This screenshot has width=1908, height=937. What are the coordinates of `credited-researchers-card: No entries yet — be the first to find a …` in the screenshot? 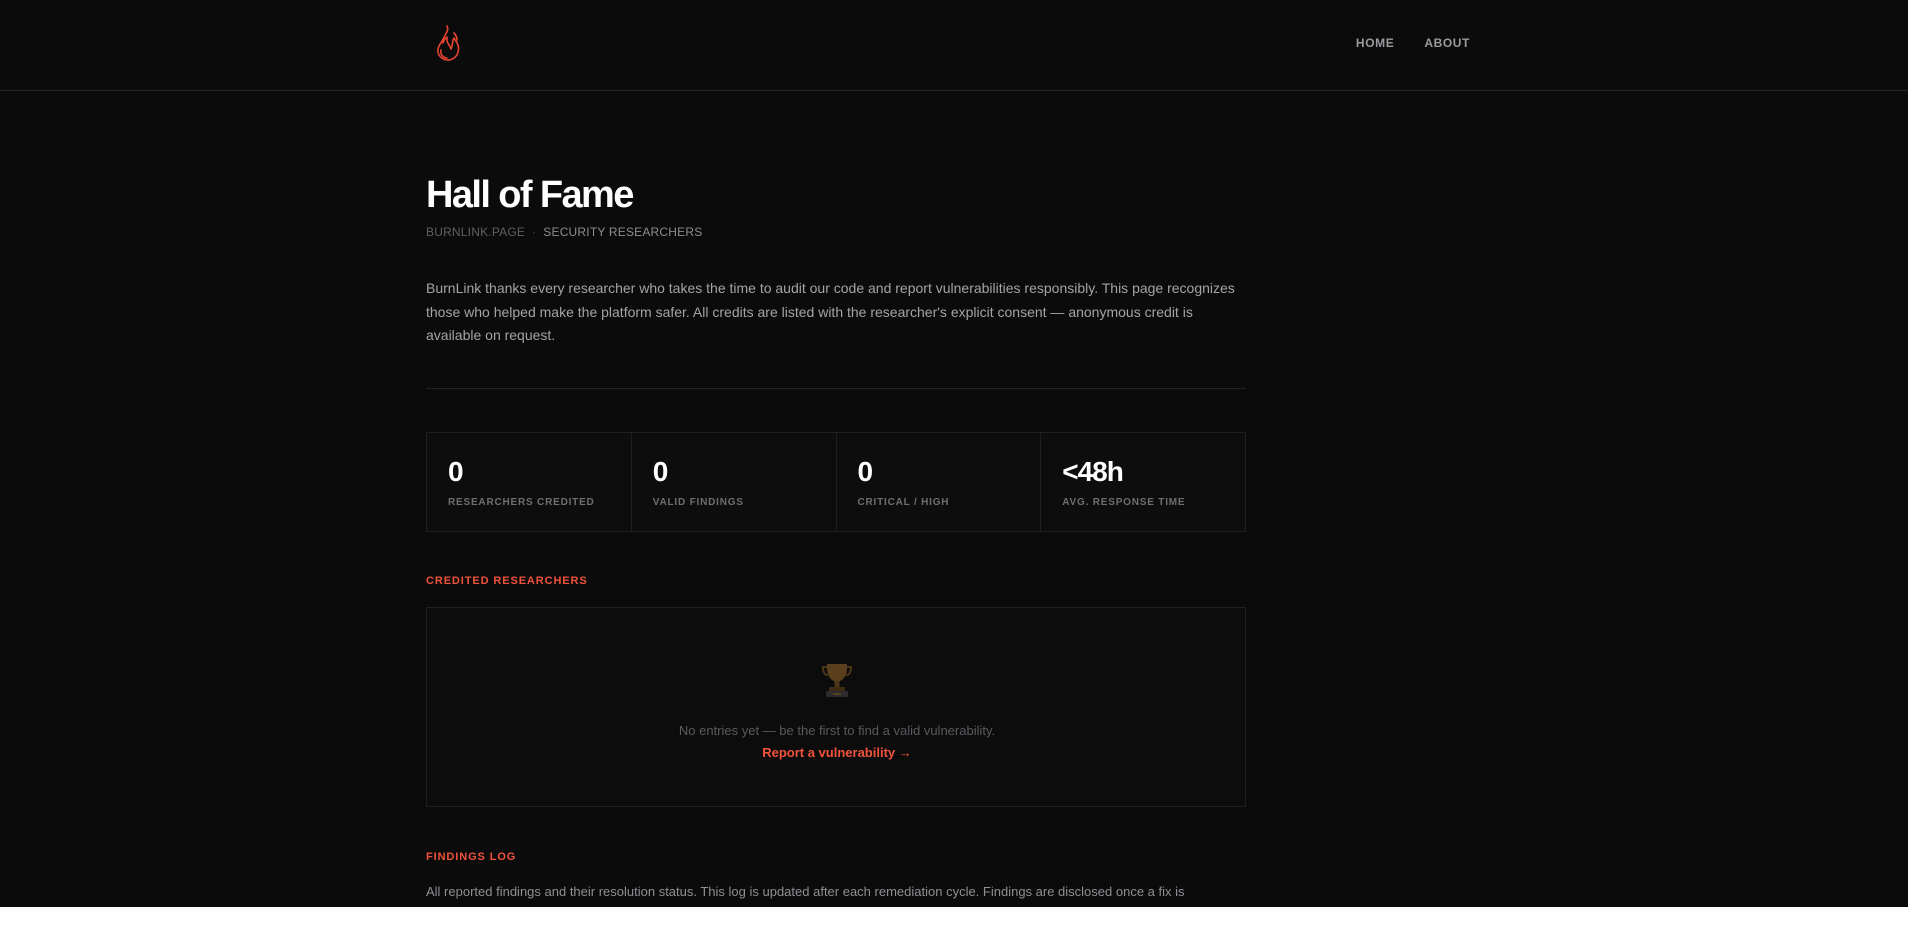 It's located at (836, 707).